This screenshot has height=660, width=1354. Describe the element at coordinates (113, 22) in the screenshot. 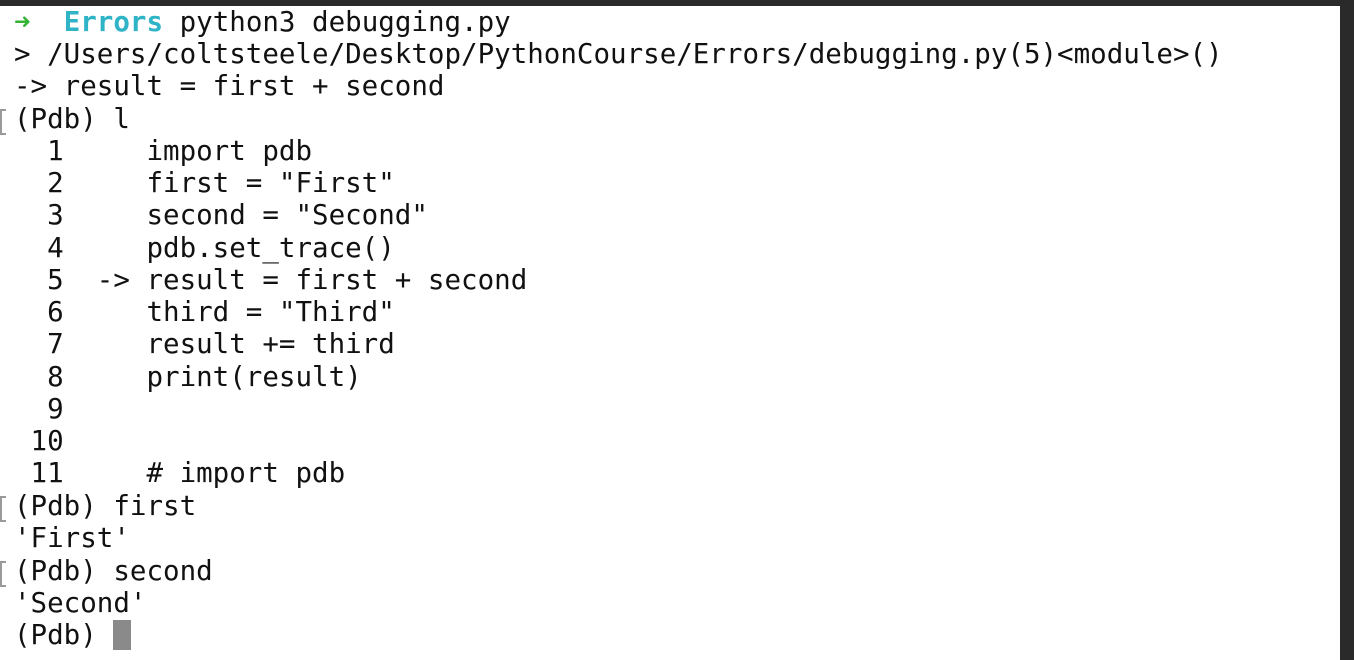

I see `prompt-directory: Errors` at that location.